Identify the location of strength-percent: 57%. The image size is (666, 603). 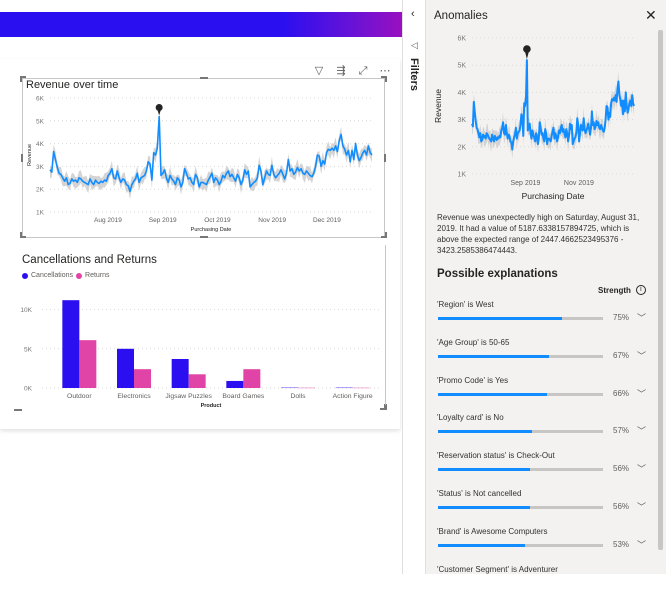
(621, 431).